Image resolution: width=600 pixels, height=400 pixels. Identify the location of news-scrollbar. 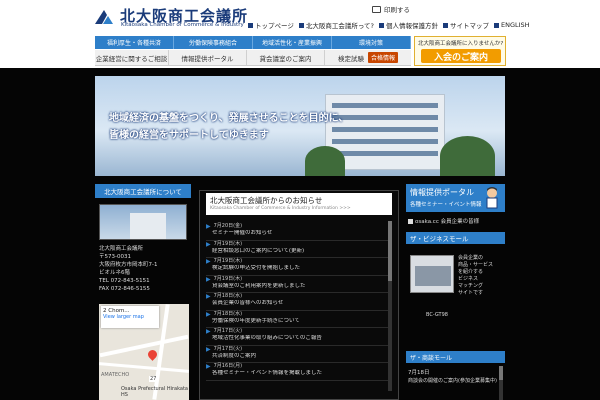
(390, 306).